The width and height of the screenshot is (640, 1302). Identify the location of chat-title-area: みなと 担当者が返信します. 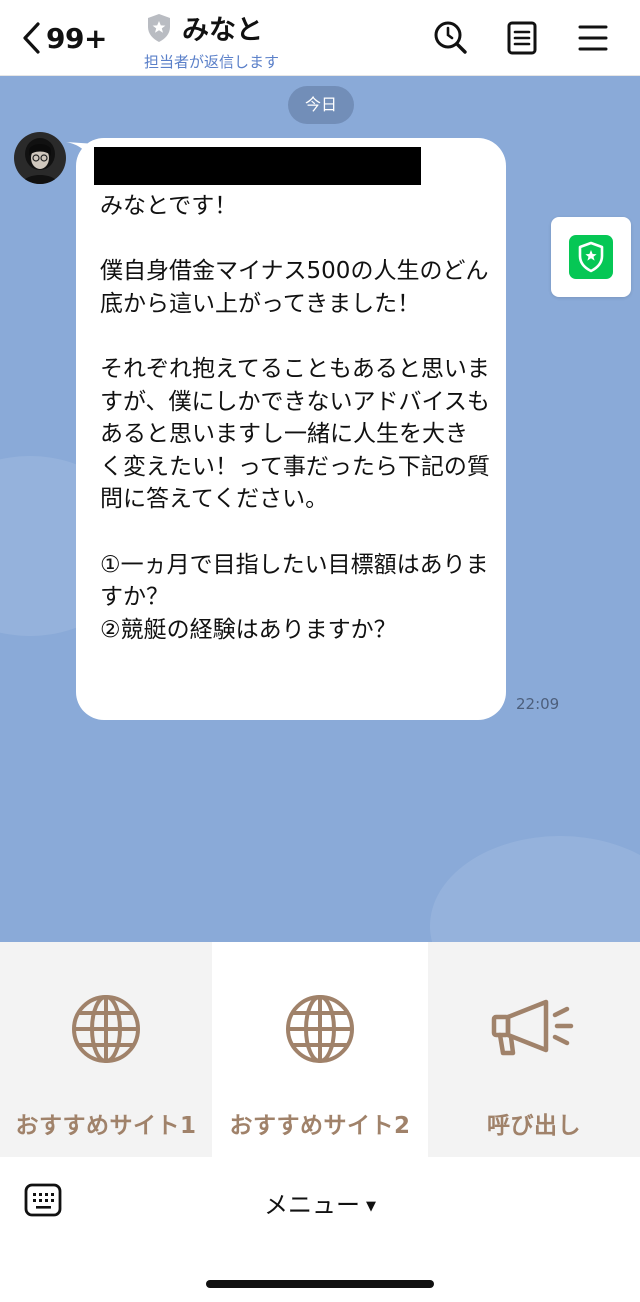
(212, 40).